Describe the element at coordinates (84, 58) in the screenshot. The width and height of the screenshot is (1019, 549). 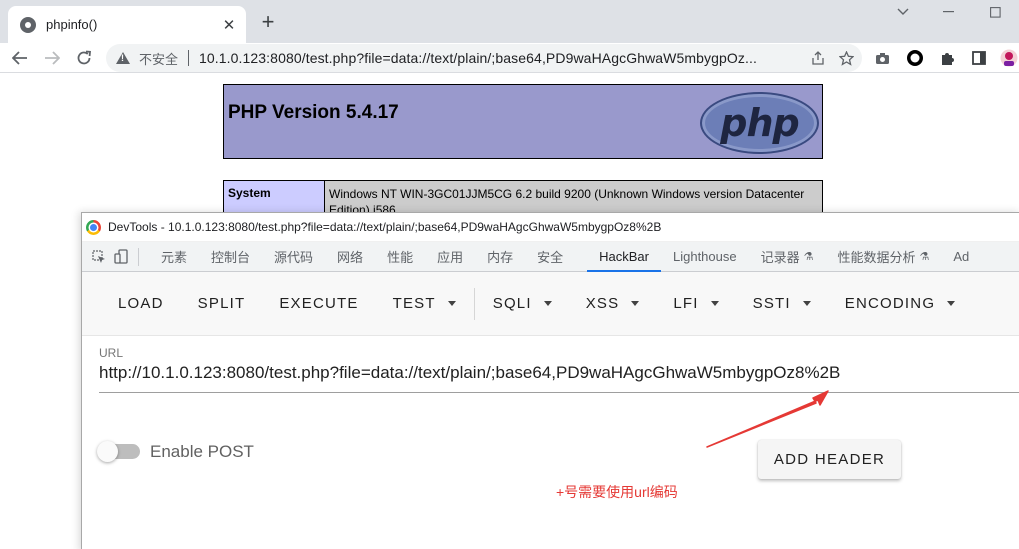
I see `reload-icon` at that location.